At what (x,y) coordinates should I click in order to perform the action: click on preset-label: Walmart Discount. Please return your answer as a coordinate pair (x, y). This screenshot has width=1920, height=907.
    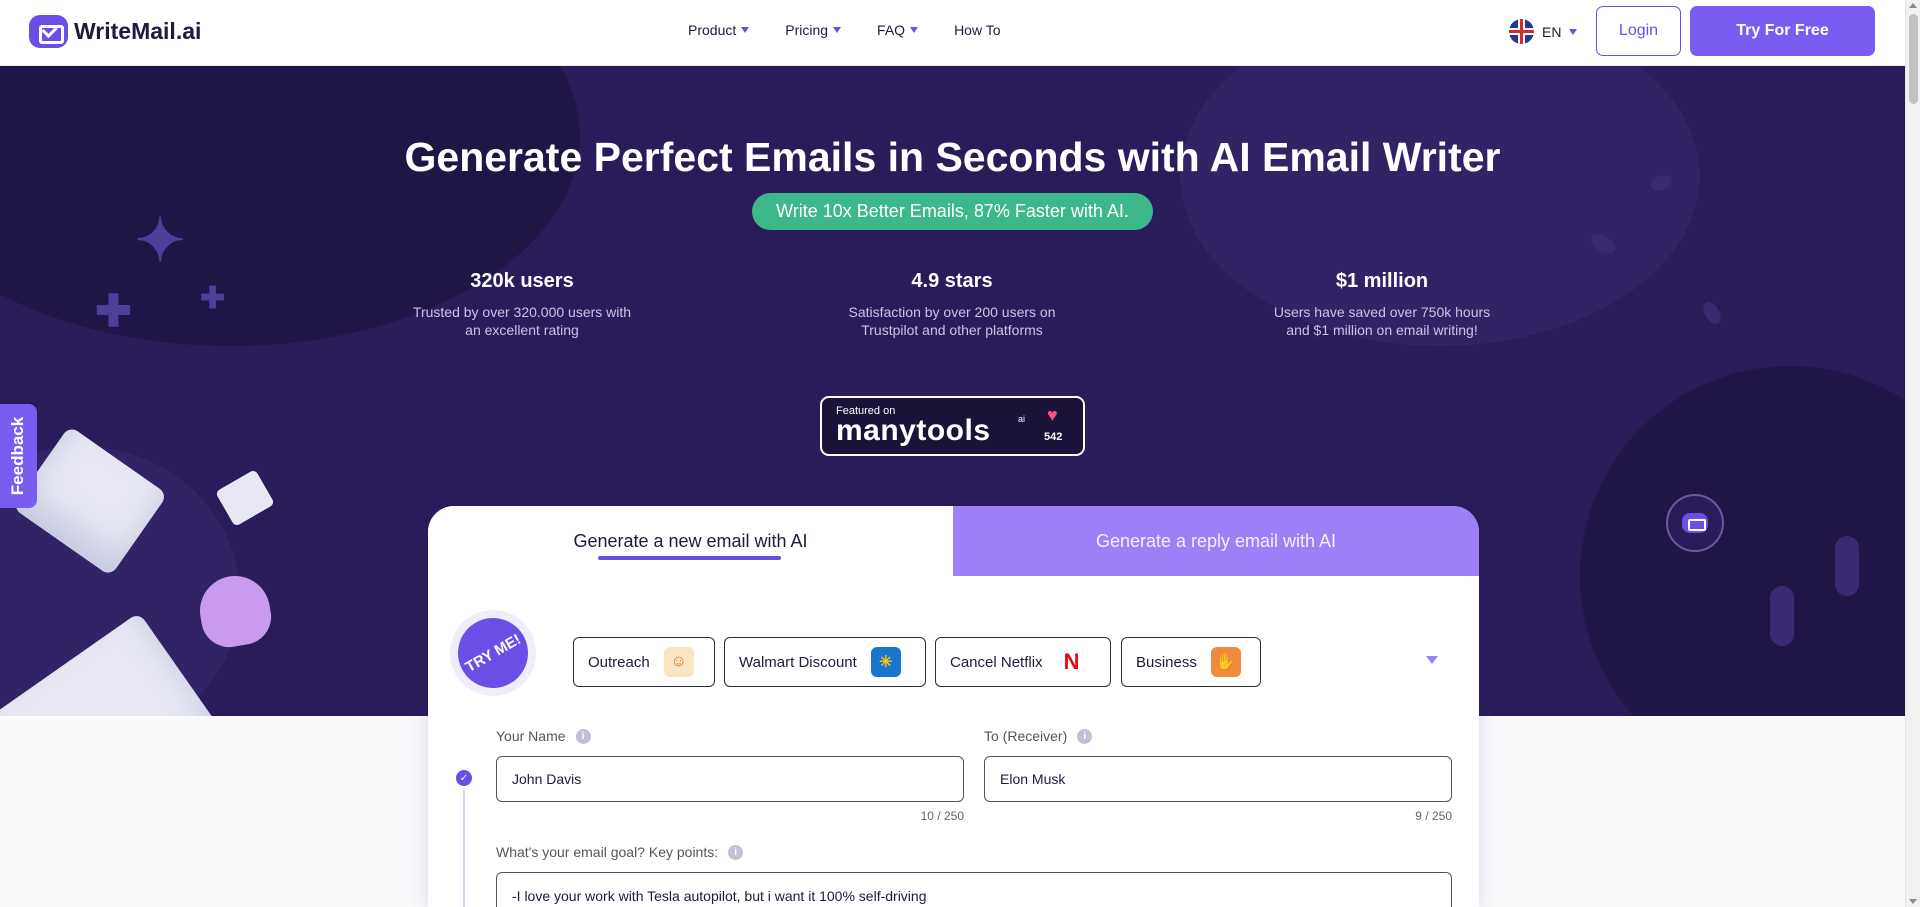
    Looking at the image, I should click on (798, 662).